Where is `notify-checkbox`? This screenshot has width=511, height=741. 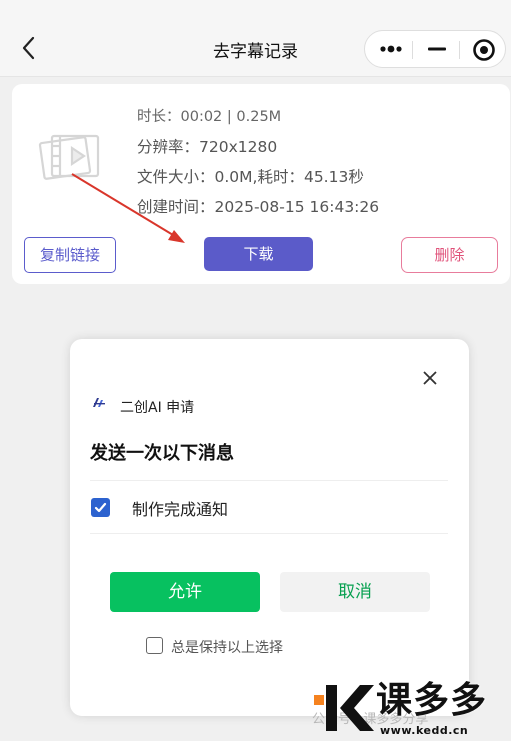 notify-checkbox is located at coordinates (100, 507).